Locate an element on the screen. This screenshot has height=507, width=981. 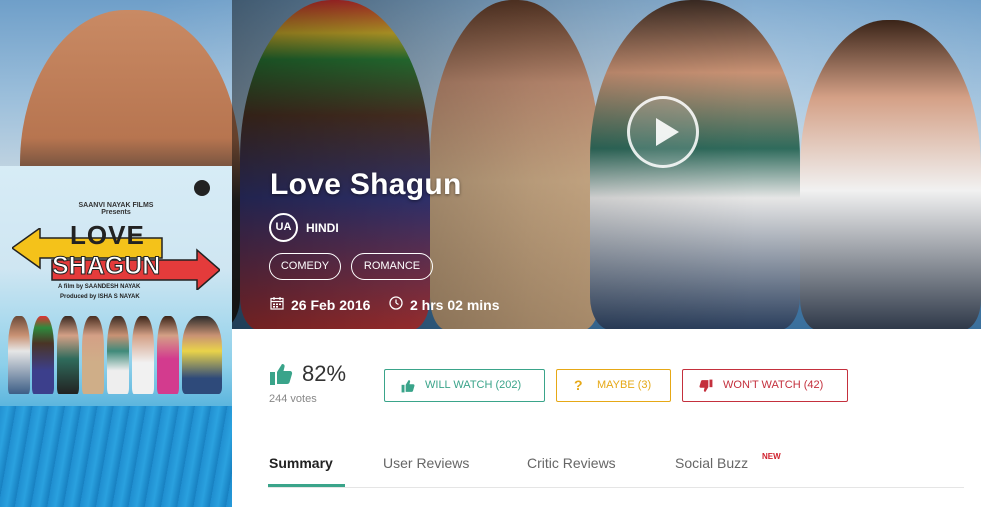
play-trailer-button is located at coordinates (663, 132).